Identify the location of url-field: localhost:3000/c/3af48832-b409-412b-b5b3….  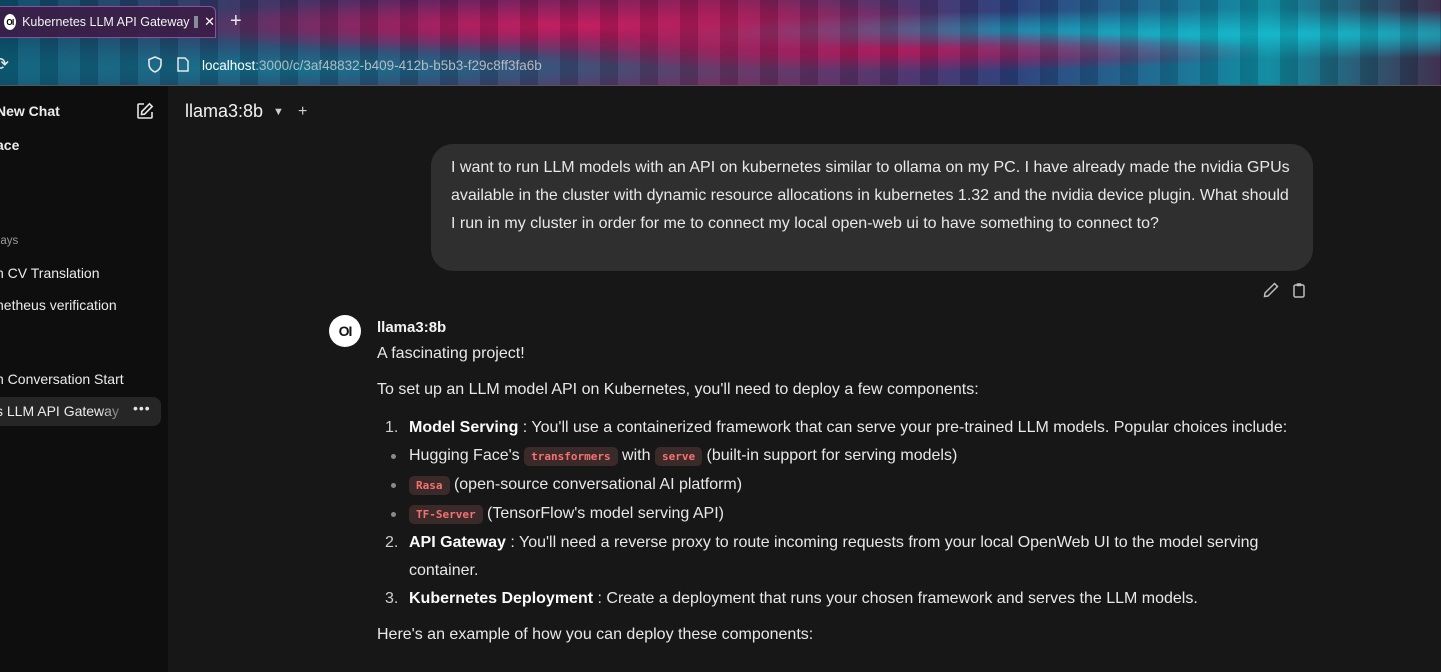
(372, 65).